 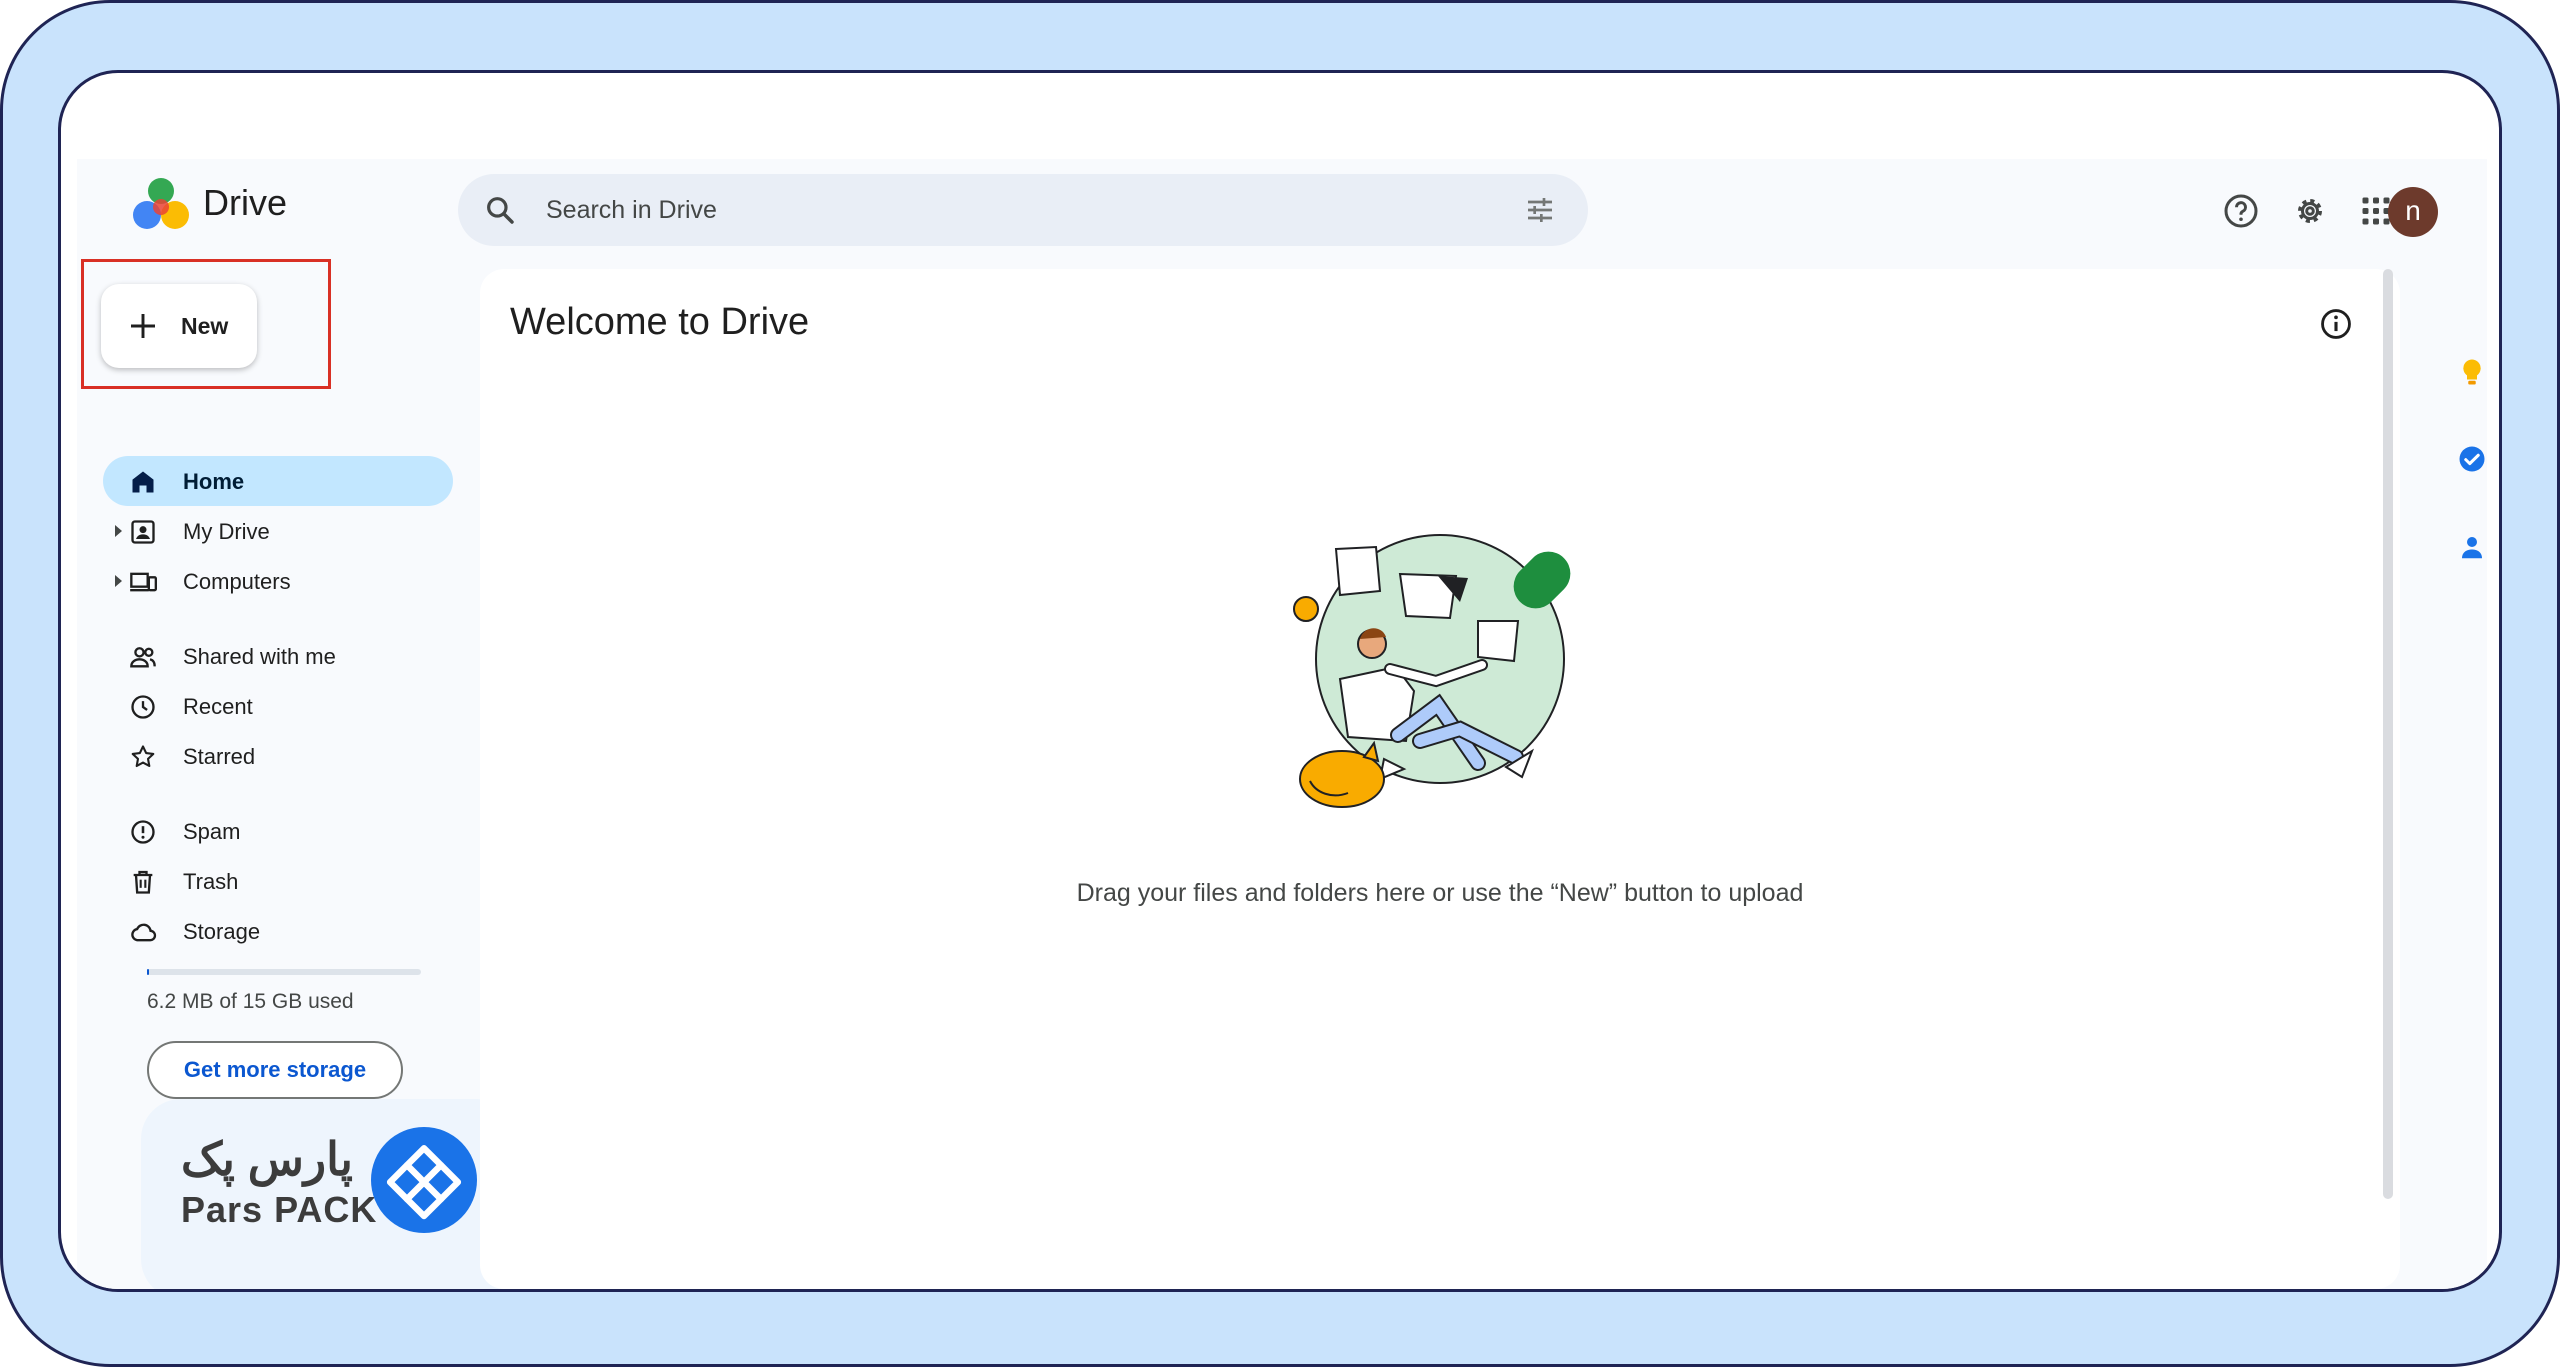 I want to click on sidebar-item-label: Starred, so click(x=219, y=756).